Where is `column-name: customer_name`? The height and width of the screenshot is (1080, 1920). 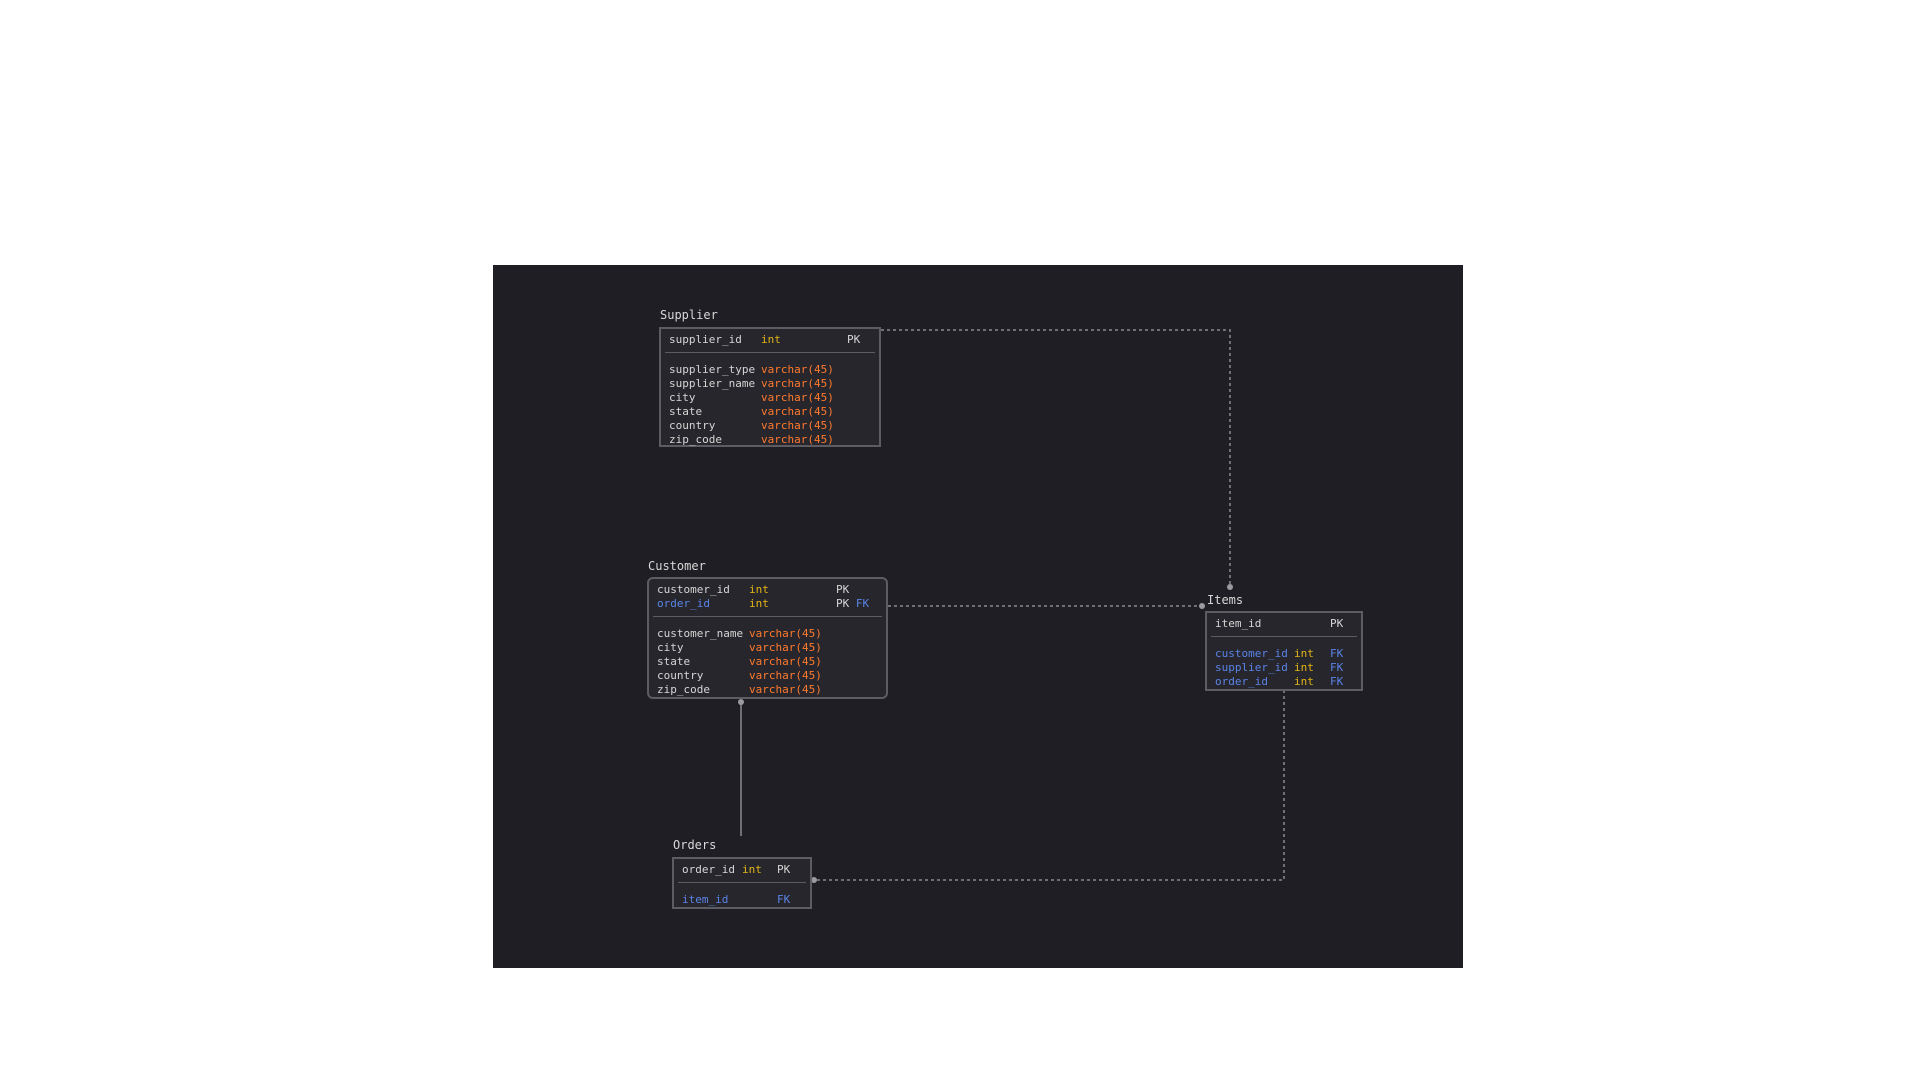
column-name: customer_name is located at coordinates (700, 633).